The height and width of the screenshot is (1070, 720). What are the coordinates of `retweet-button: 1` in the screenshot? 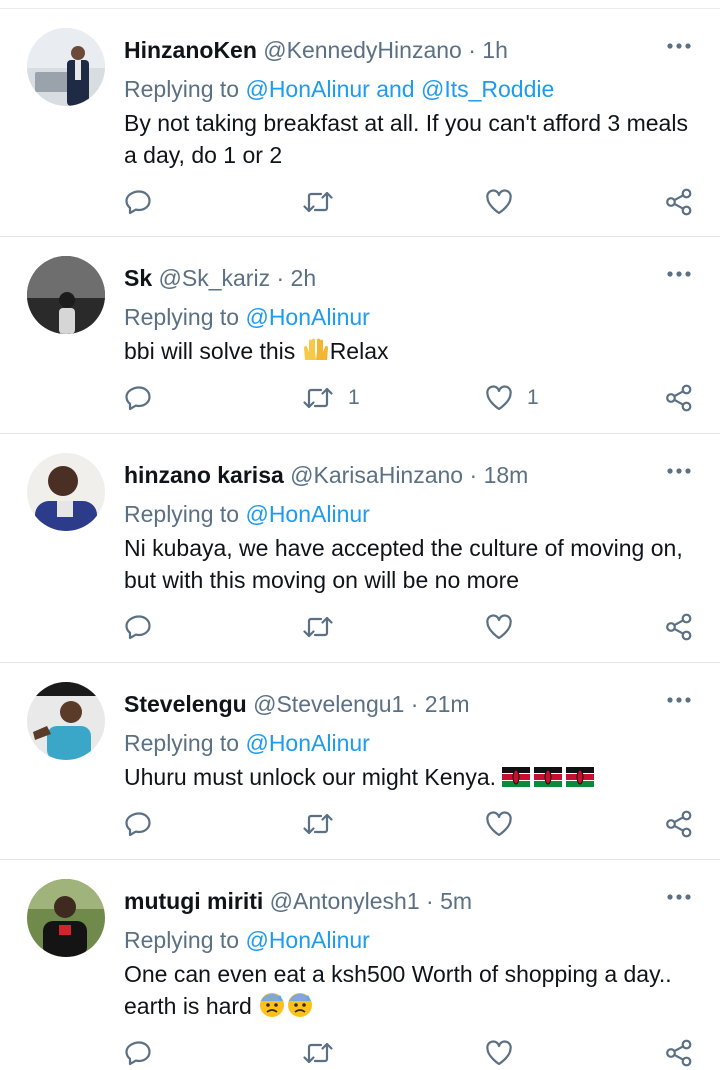 It's located at (331, 398).